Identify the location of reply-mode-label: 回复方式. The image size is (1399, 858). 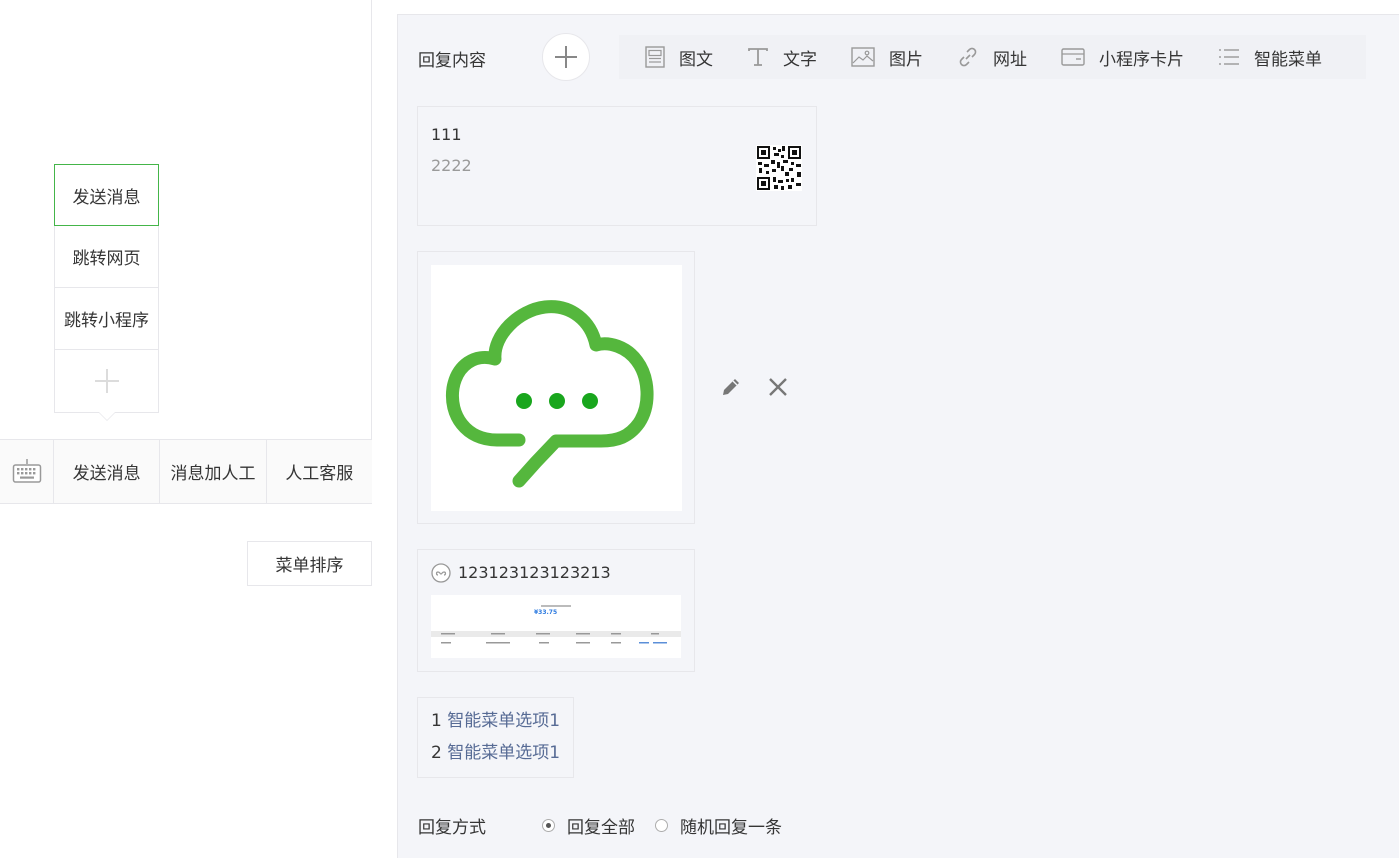
(452, 828).